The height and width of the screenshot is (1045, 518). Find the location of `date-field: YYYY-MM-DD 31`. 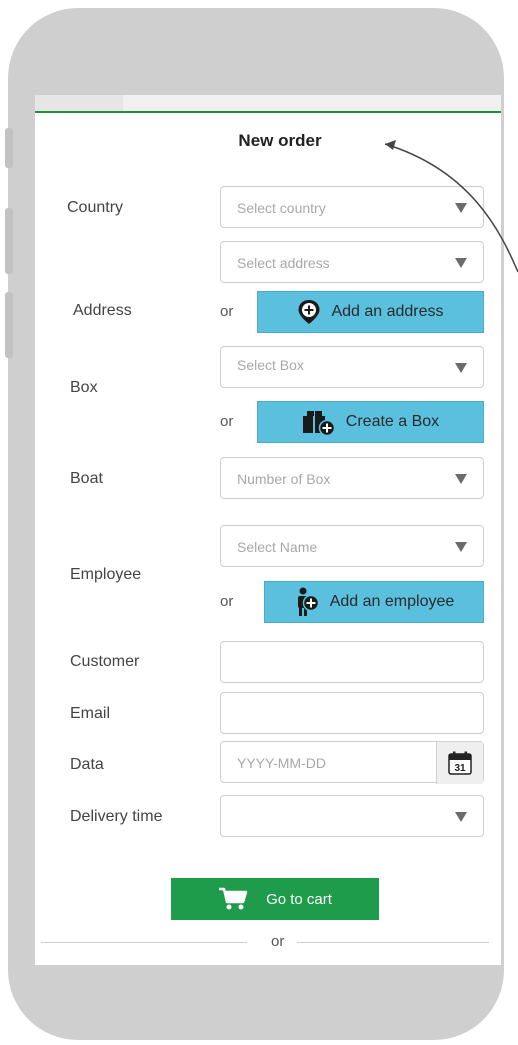

date-field: YYYY-MM-DD 31 is located at coordinates (352, 762).